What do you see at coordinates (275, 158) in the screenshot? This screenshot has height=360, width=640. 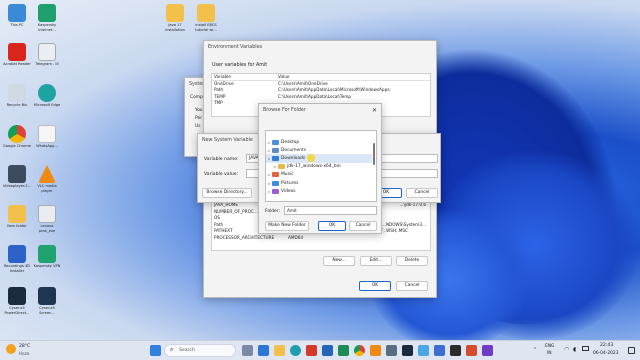 I see `download-arrow-icon` at bounding box center [275, 158].